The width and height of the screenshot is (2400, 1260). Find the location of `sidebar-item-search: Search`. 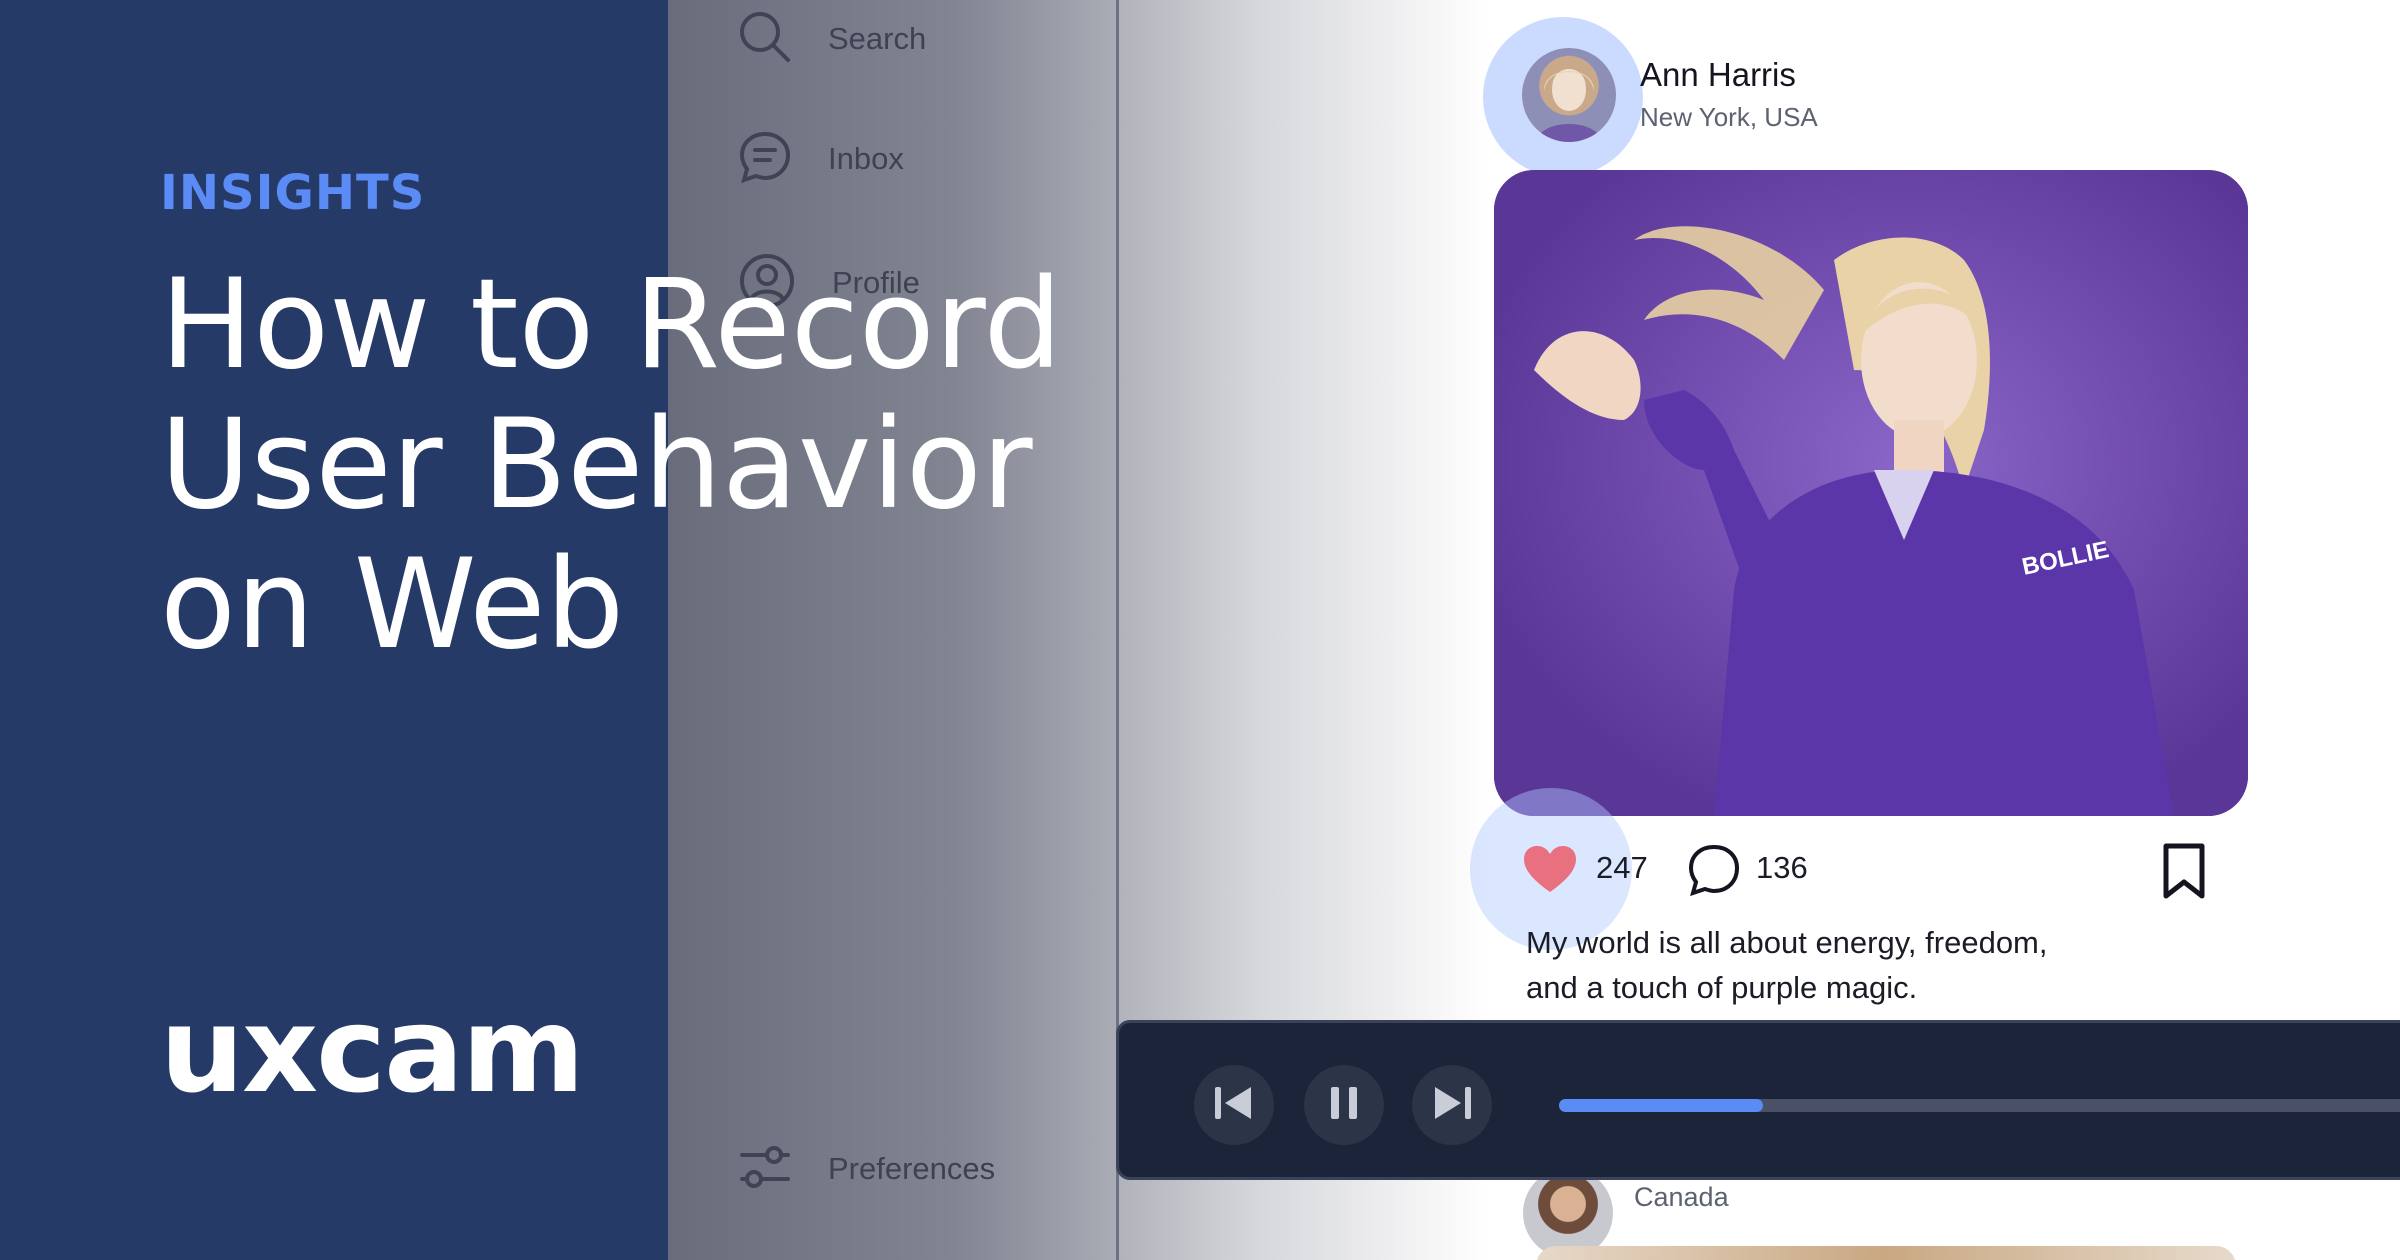

sidebar-item-search: Search is located at coordinates (832, 39).